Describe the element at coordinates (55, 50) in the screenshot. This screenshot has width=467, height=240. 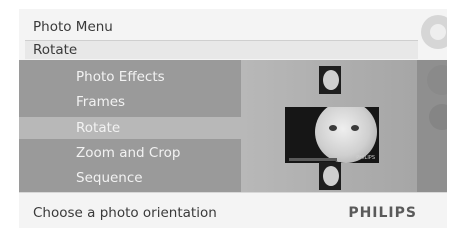
I see `menu-subtitle: Rotate` at that location.